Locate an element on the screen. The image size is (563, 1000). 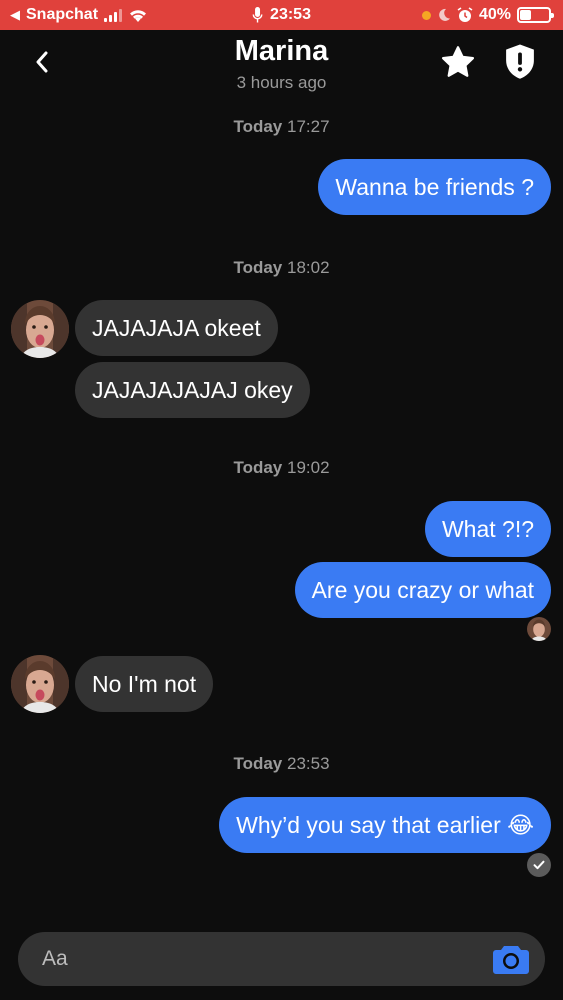
contact-name: Marina is located at coordinates (281, 51).